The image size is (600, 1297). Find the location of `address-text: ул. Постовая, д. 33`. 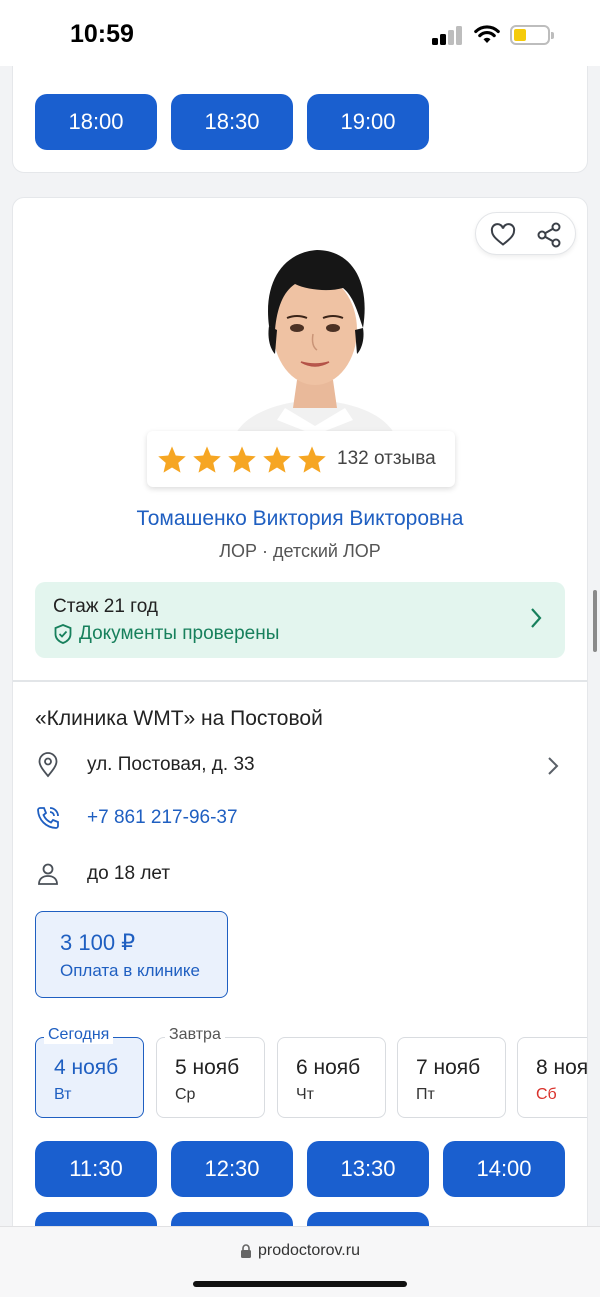

address-text: ул. Постовая, д. 33 is located at coordinates (171, 764).